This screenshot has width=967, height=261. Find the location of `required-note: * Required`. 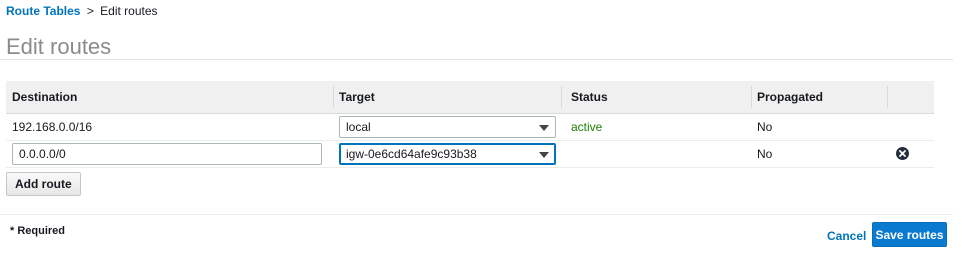

required-note: * Required is located at coordinates (38, 231).